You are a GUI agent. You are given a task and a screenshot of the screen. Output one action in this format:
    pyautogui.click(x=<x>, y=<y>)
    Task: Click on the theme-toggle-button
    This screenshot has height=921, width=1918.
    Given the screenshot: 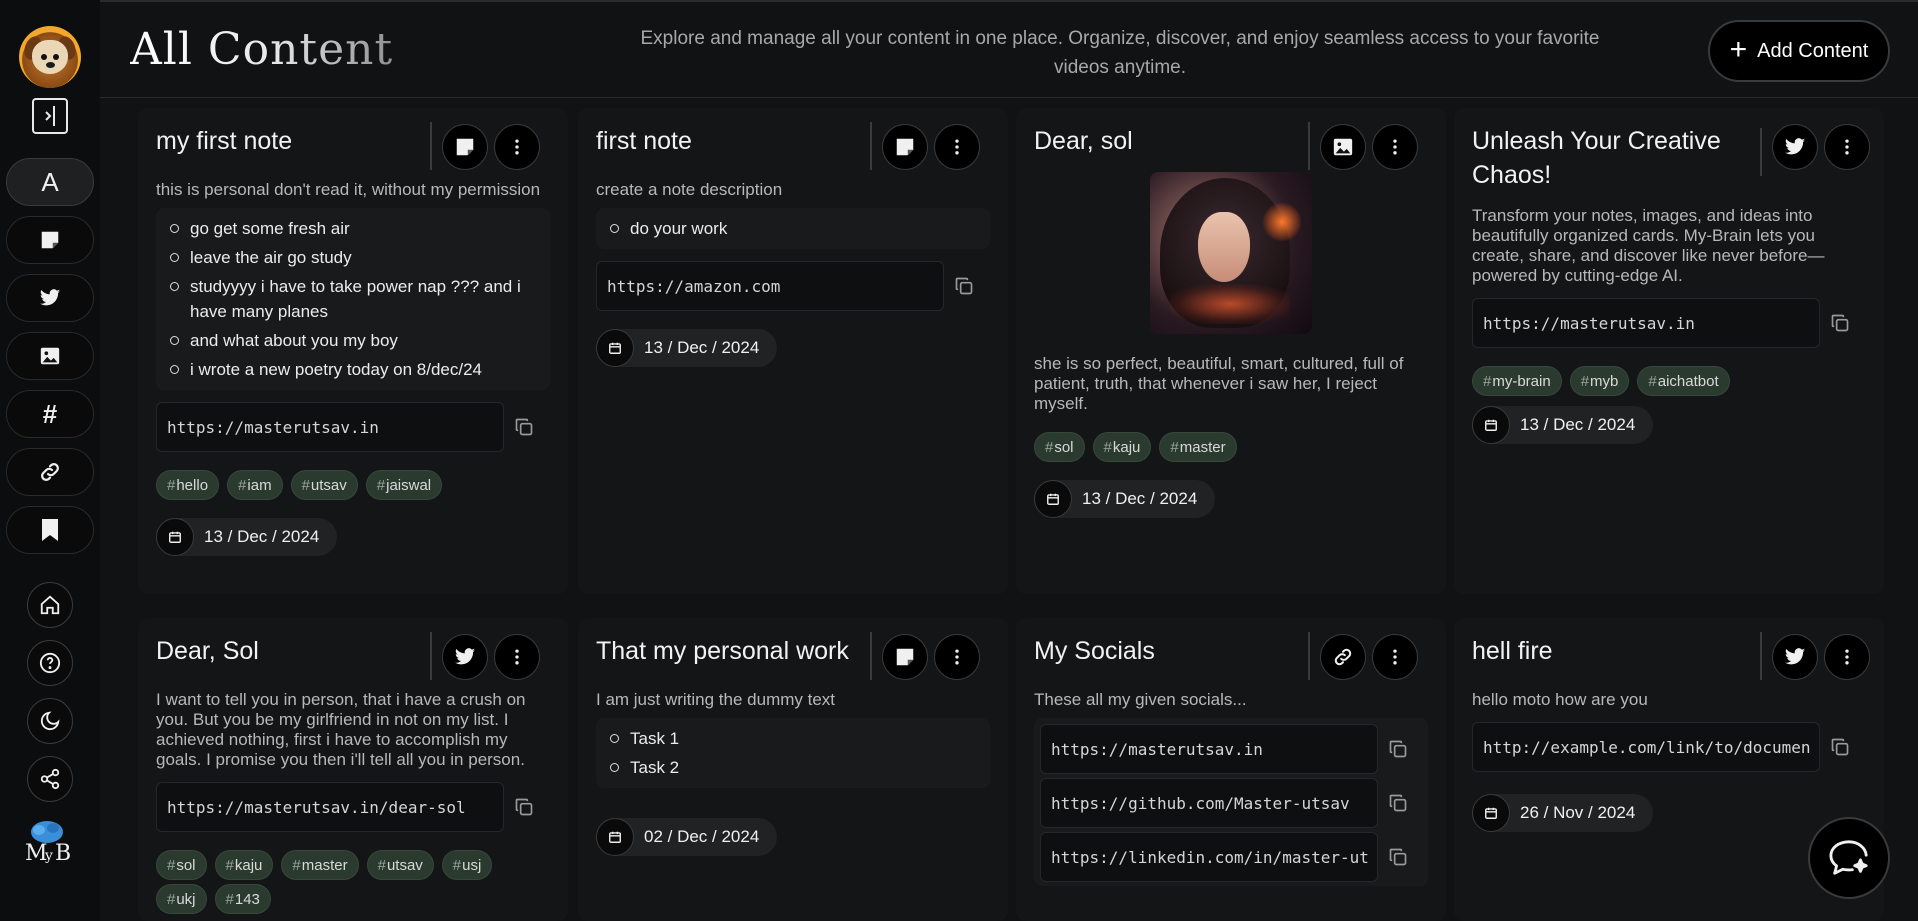 What is the action you would take?
    pyautogui.click(x=50, y=721)
    